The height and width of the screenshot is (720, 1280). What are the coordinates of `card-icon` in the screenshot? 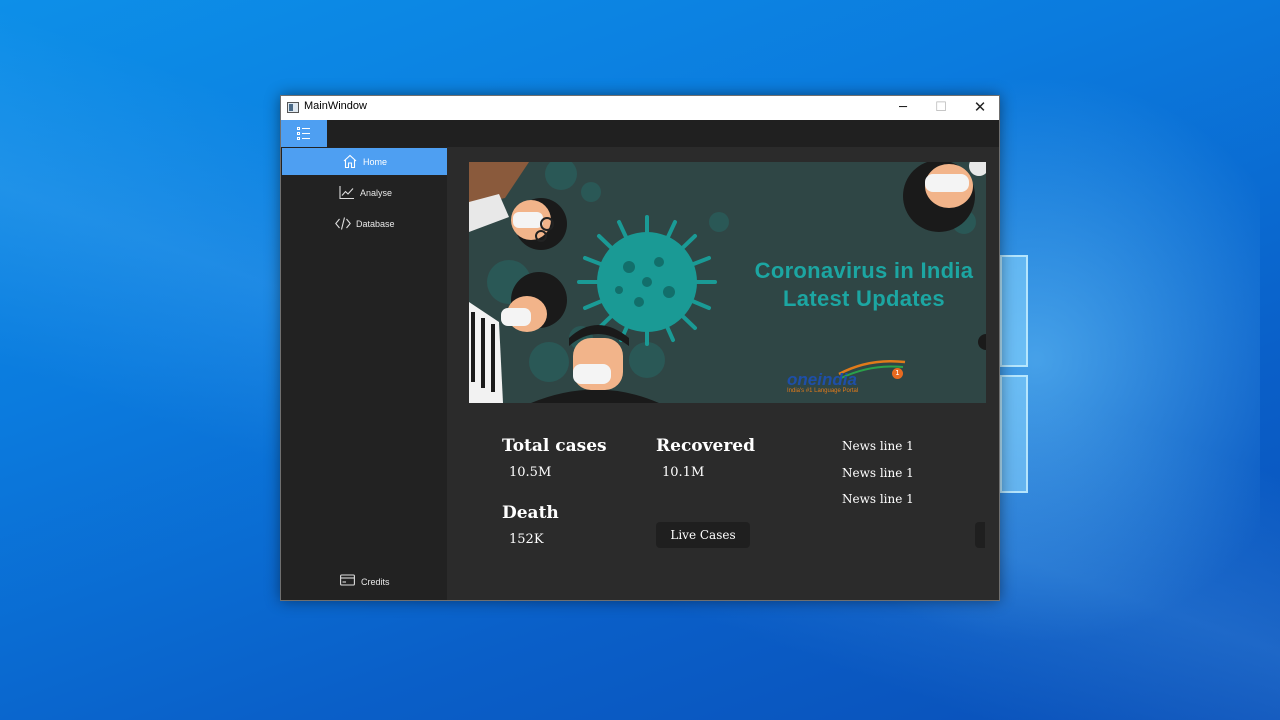 It's located at (347, 580).